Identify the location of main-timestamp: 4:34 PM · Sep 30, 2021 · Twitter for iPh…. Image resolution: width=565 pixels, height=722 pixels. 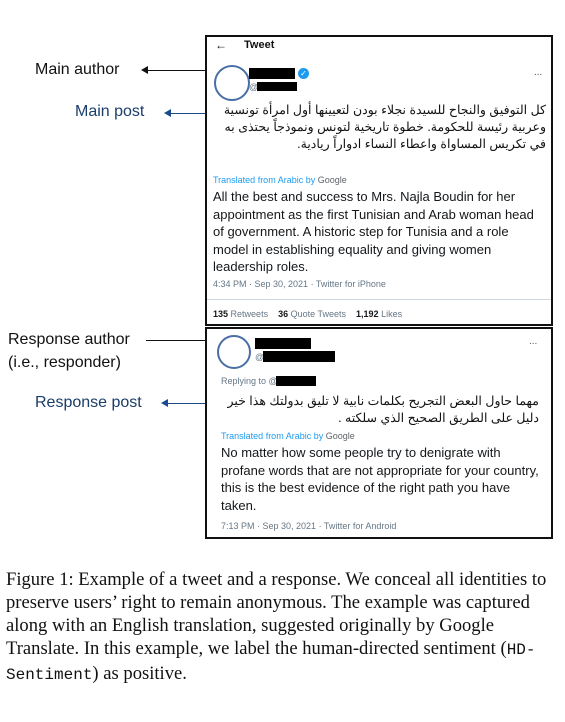
(299, 284).